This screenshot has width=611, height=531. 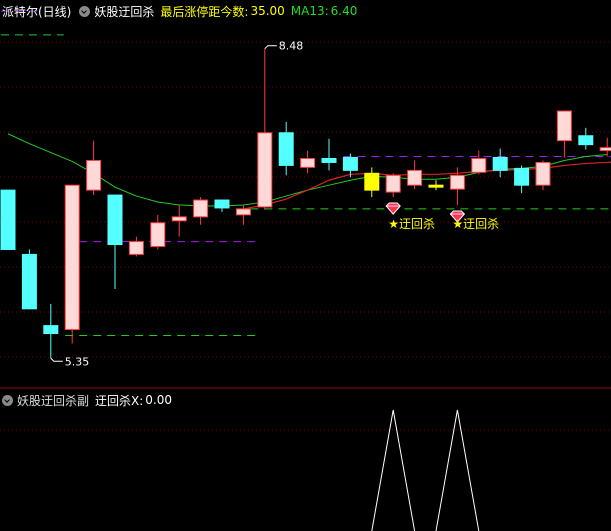 I want to click on main-chart-header: 派特尔(日线) 妖股迂回杀 最后涨停距今数: 35.00 MA13: 6.40, so click(x=181, y=11).